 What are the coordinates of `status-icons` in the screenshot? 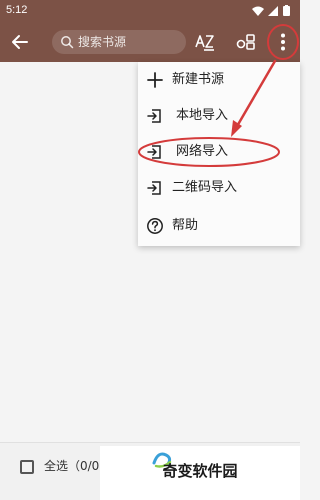 It's located at (271, 10).